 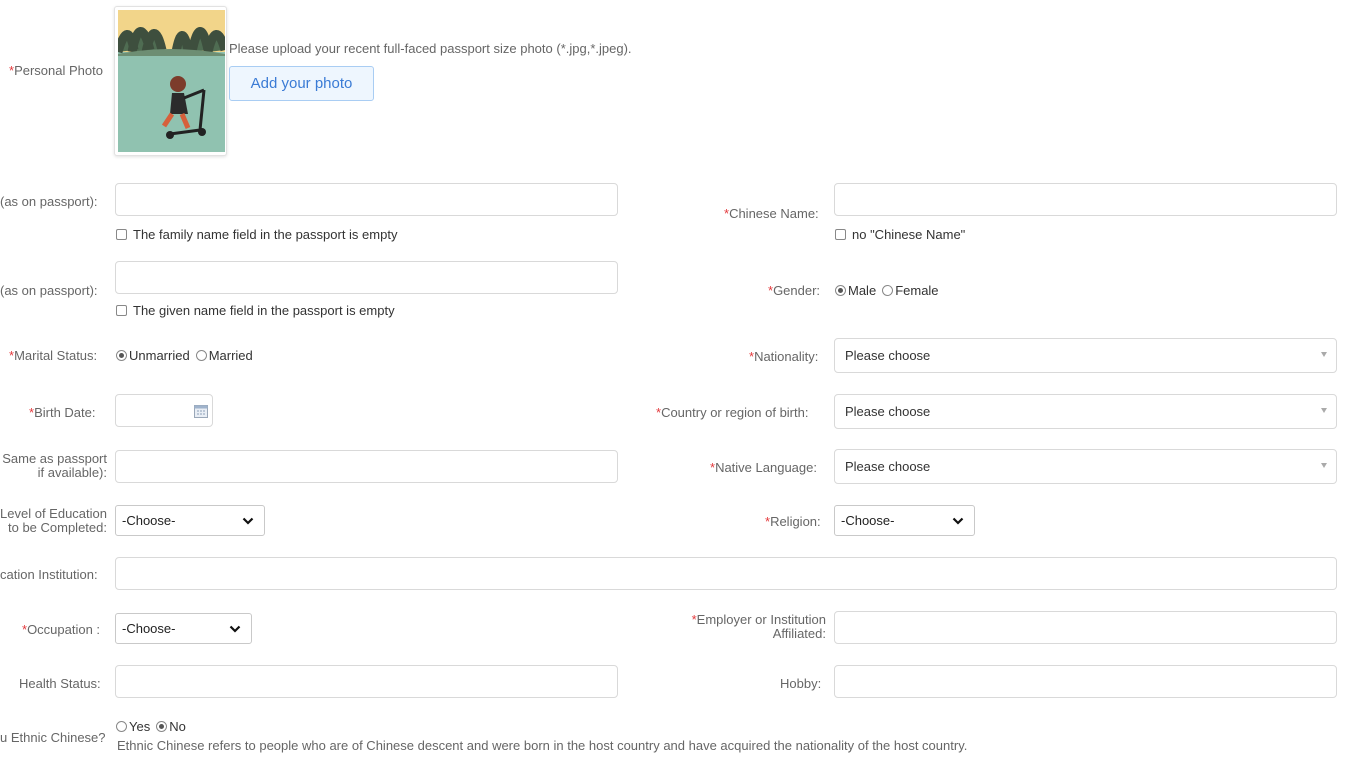 I want to click on gender-female-radio: Female, so click(x=910, y=290).